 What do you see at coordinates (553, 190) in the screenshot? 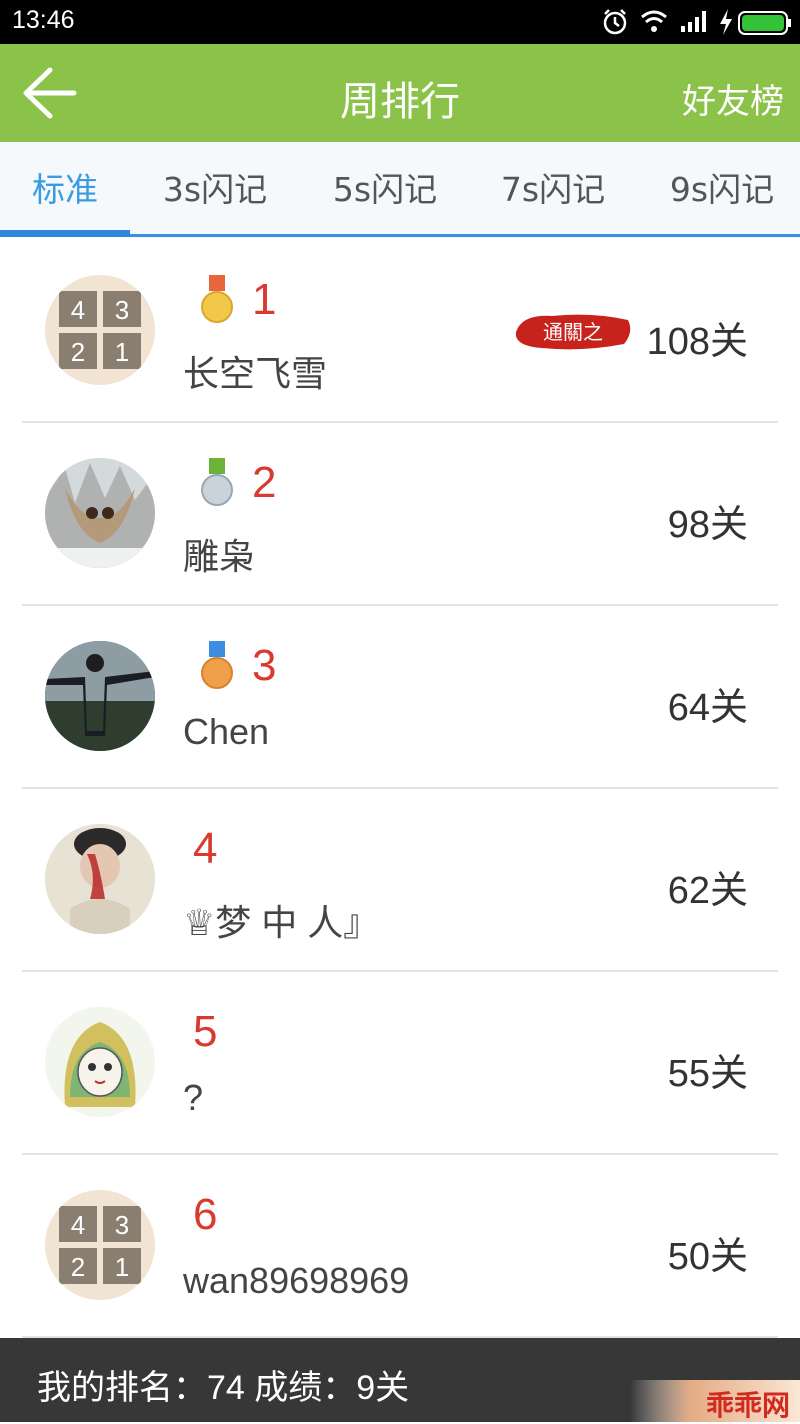
I see `tab-7s: 7s闪记` at bounding box center [553, 190].